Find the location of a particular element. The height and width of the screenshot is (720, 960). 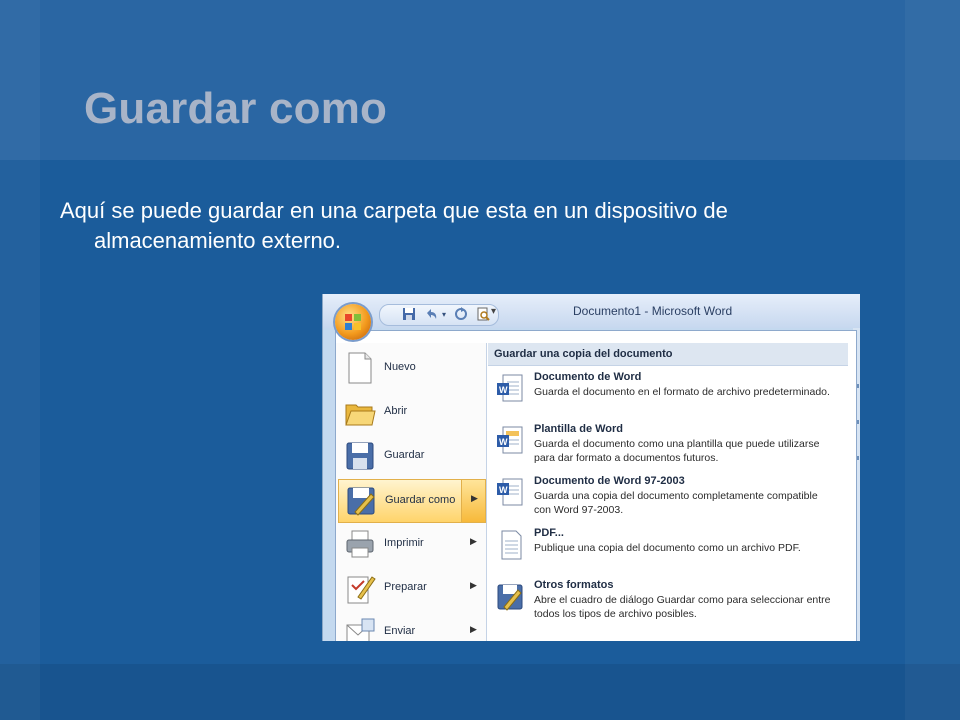

redo-icon is located at coordinates (461, 315).